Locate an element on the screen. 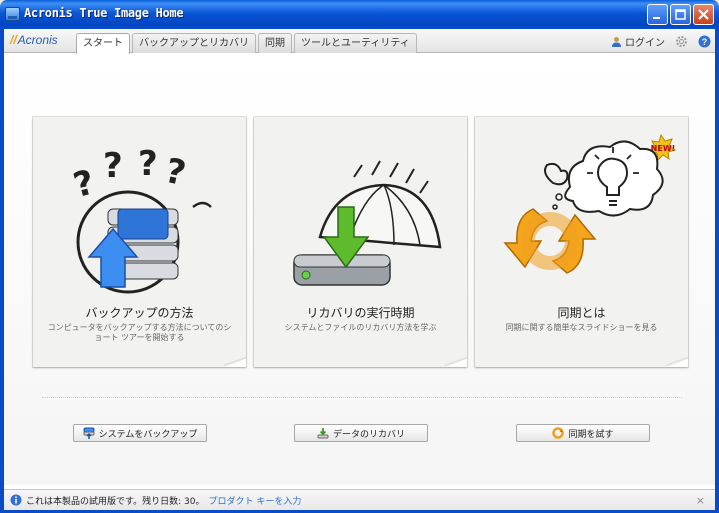 The image size is (719, 513). recovery-umbrella-icon is located at coordinates (367, 223).